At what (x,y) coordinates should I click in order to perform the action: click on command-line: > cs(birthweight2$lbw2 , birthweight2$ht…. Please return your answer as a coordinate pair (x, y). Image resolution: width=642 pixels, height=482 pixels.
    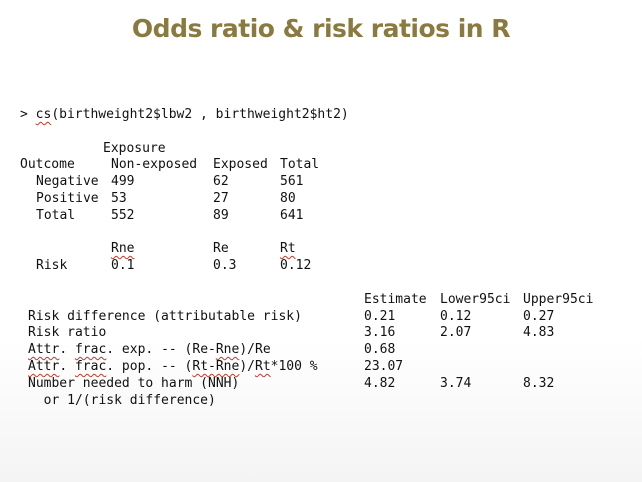
    Looking at the image, I should click on (184, 114).